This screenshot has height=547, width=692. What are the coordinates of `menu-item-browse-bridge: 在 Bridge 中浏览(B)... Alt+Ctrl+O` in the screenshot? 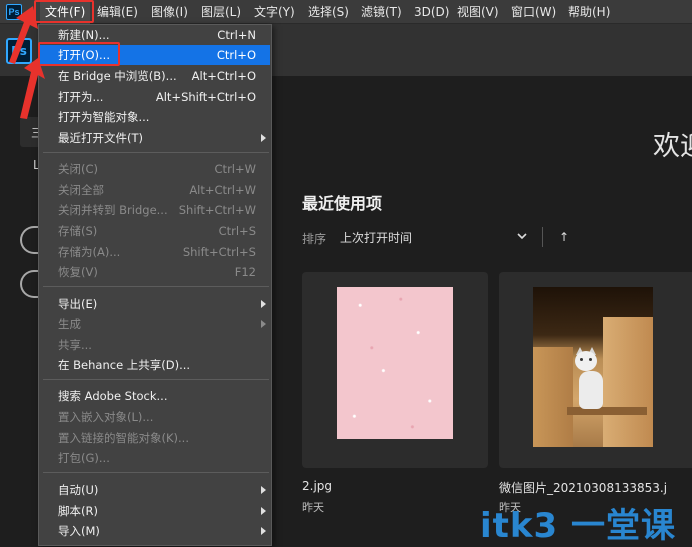 It's located at (155, 76).